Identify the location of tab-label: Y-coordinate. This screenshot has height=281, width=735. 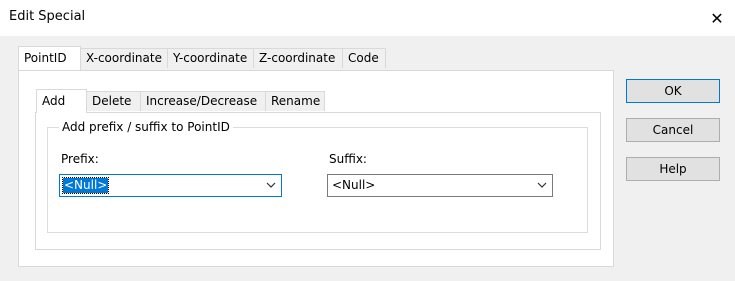
(210, 58).